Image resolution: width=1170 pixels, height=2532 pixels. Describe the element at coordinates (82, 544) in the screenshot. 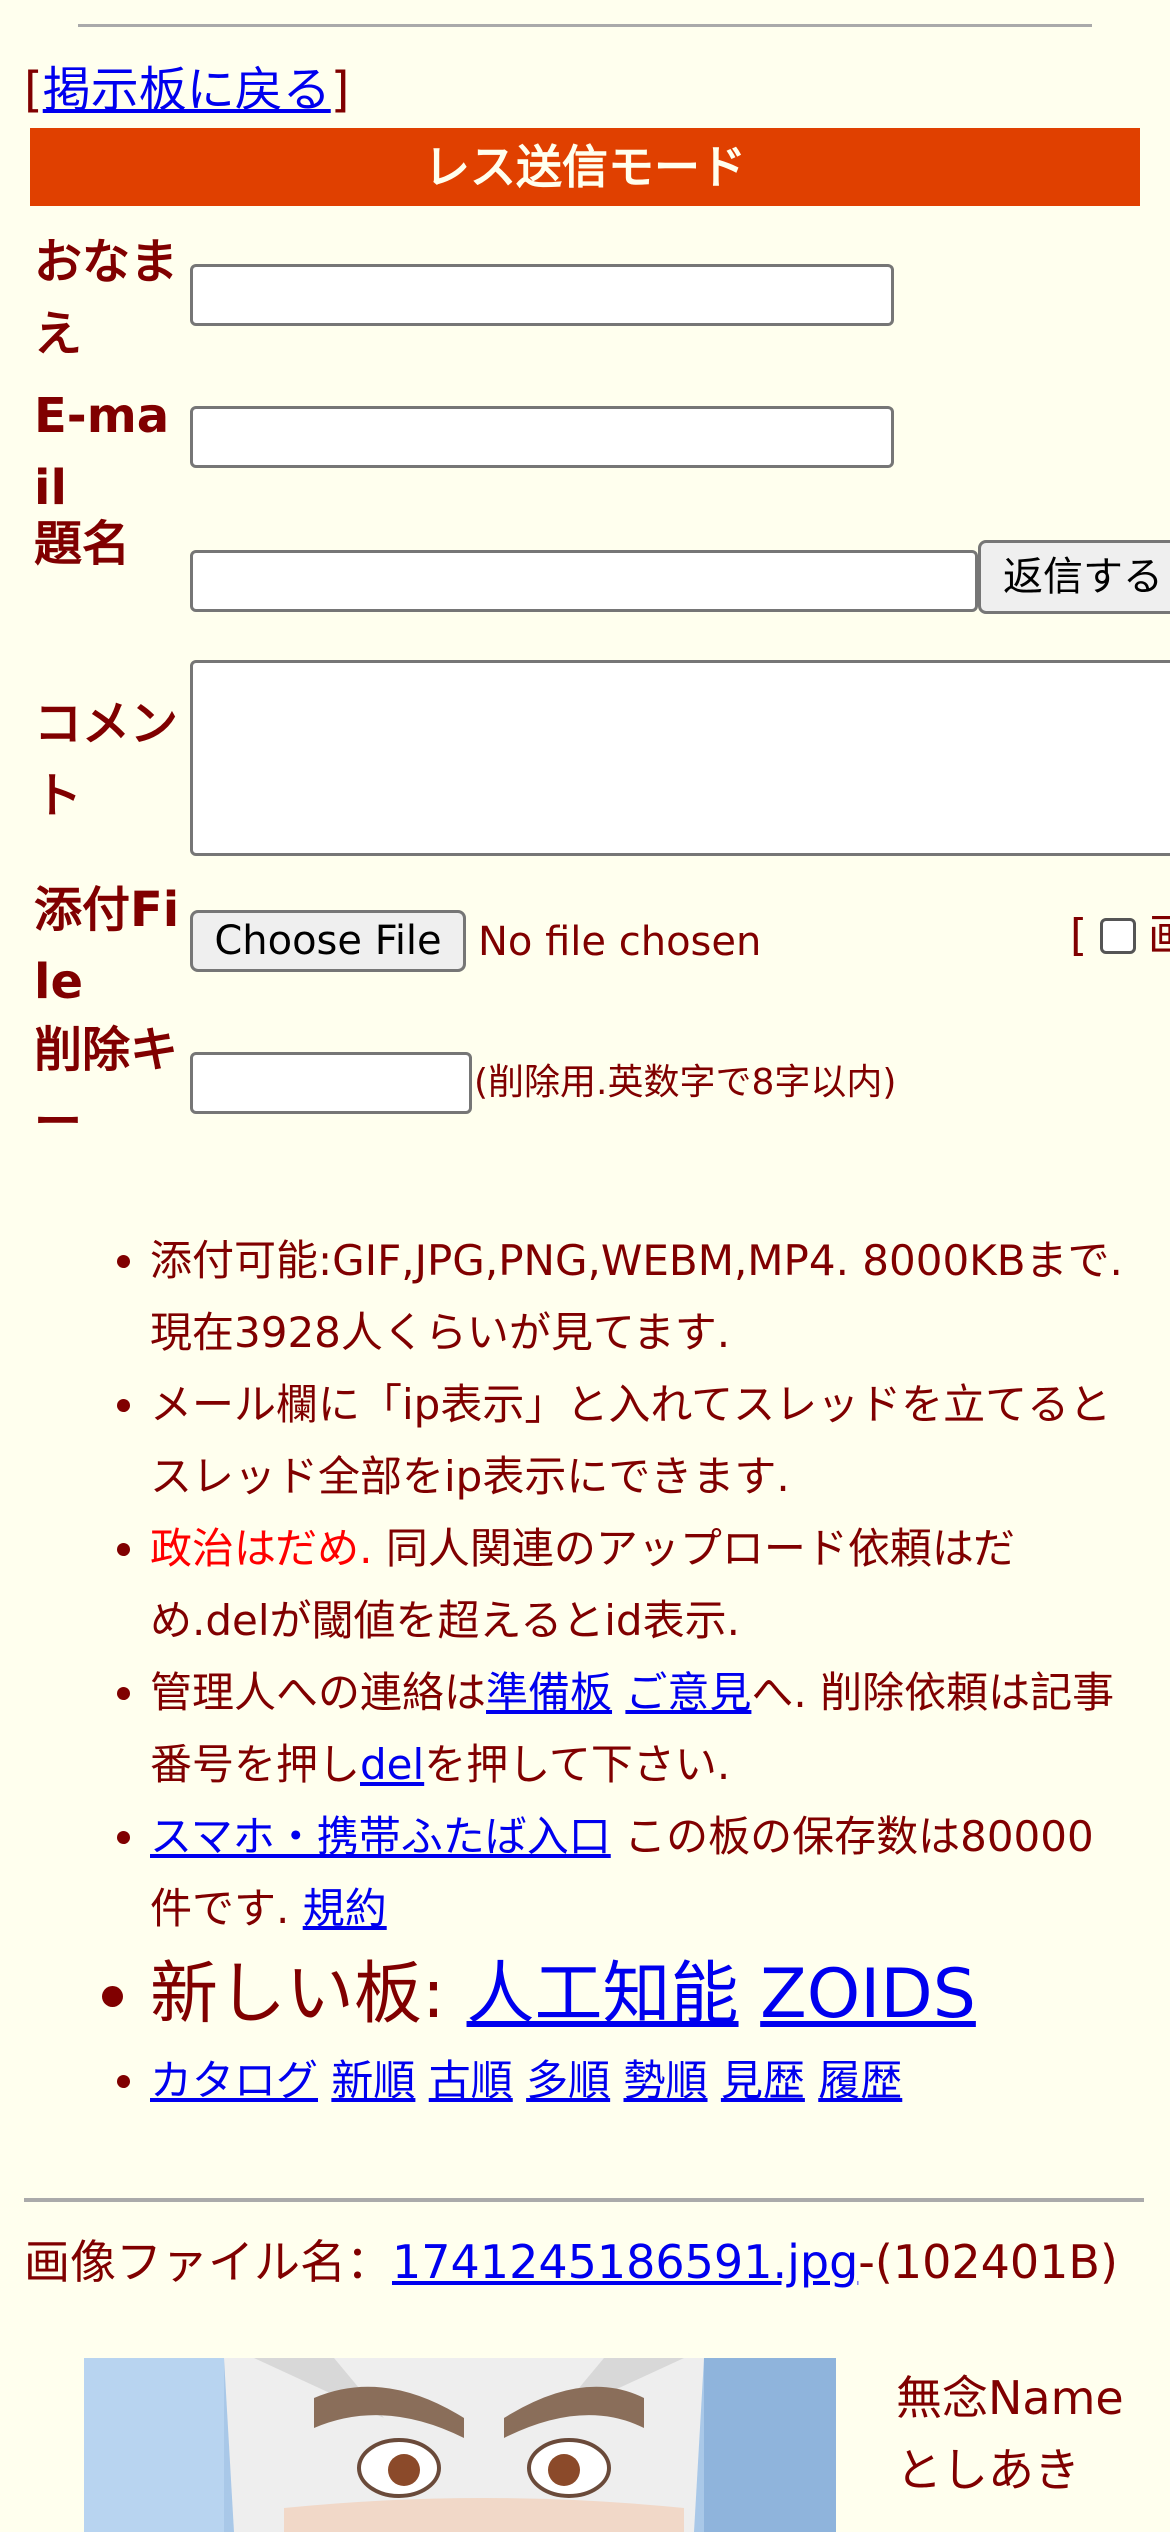

I see `subject-label: 題名` at that location.